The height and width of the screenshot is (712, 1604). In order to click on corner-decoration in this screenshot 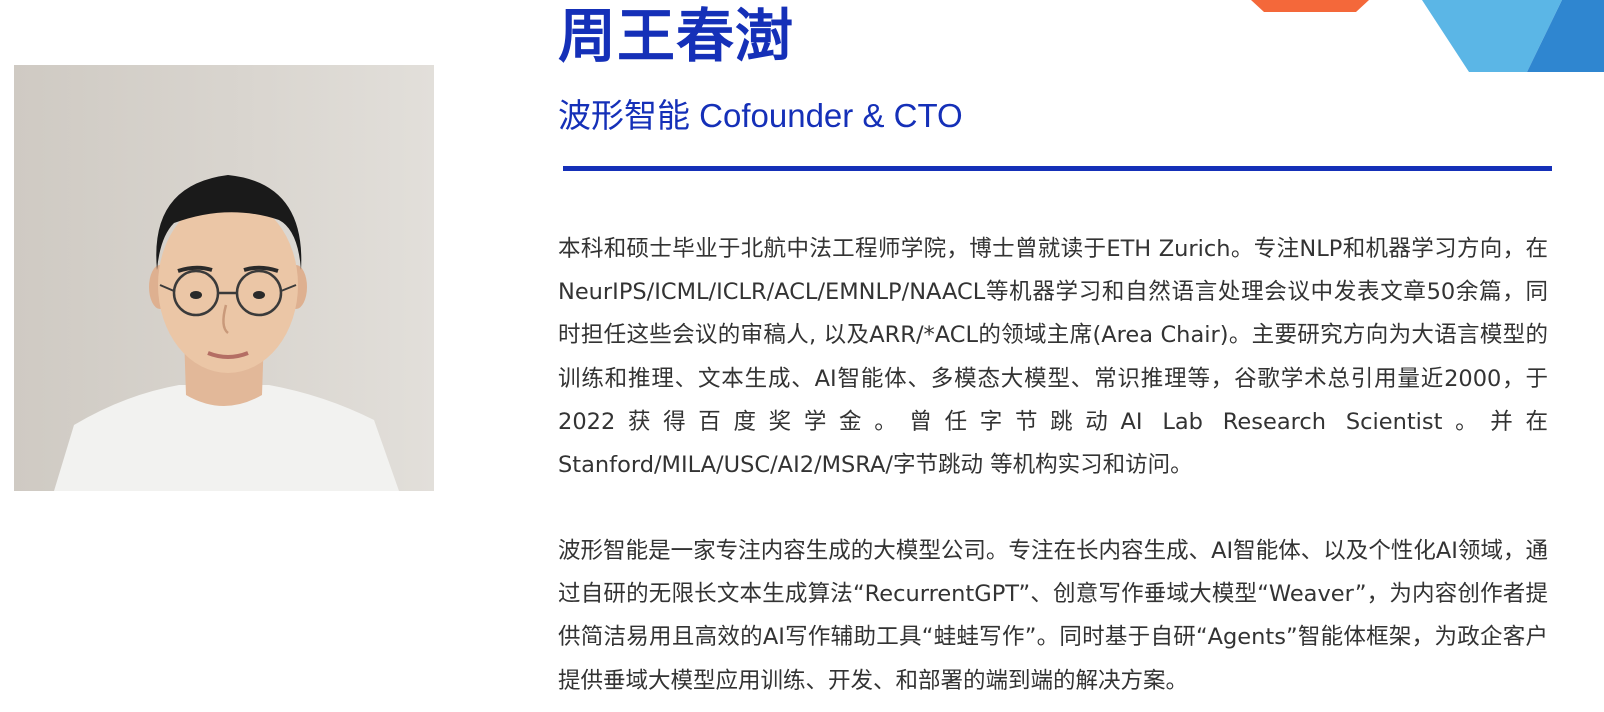, I will do `click(1427, 36)`.